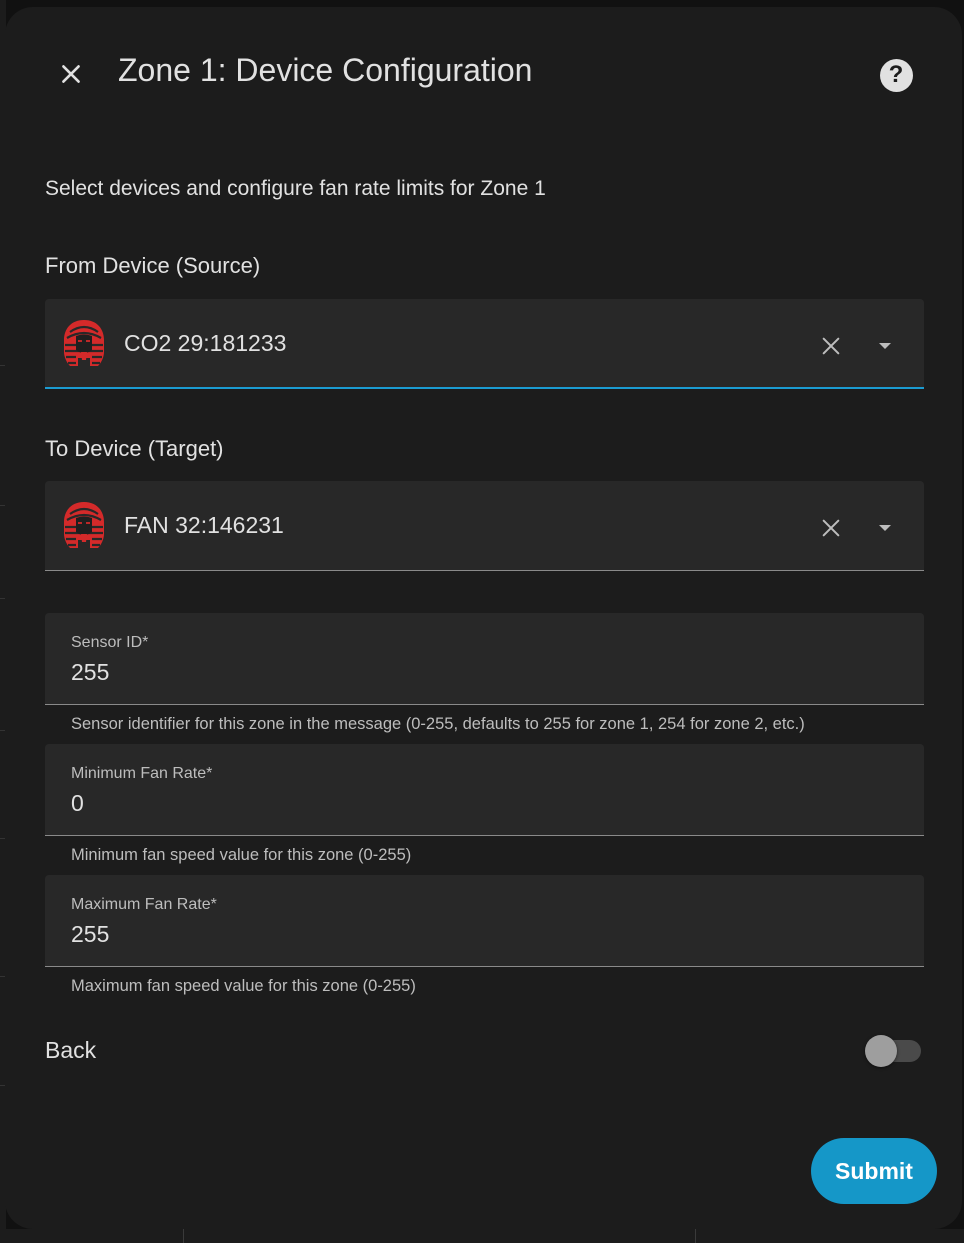 The height and width of the screenshot is (1243, 964). Describe the element at coordinates (144, 904) in the screenshot. I see `max-fan-rate-label: Maximum Fan Rate*` at that location.